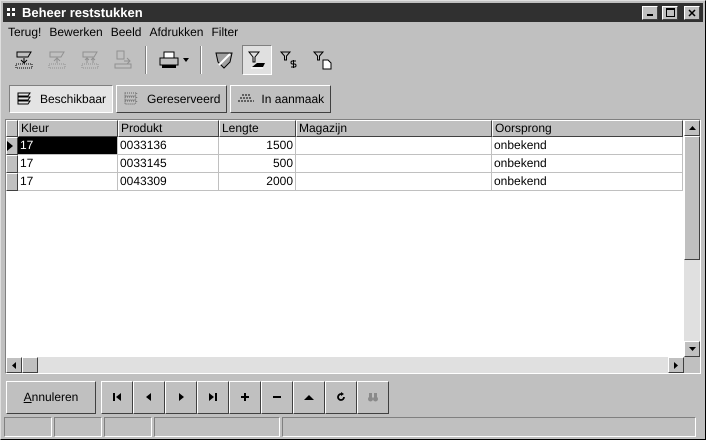 Image resolution: width=706 pixels, height=440 pixels. I want to click on grid-icon, so click(12, 12).